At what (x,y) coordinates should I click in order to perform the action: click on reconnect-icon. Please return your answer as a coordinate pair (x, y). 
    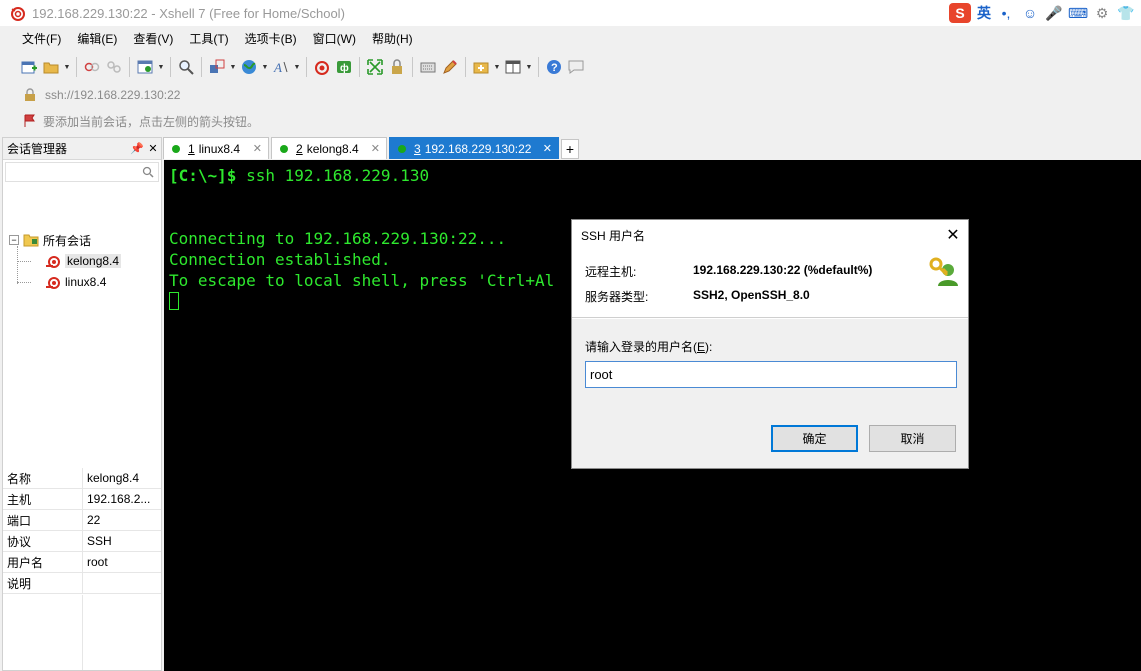
    Looking at the image, I should click on (114, 67).